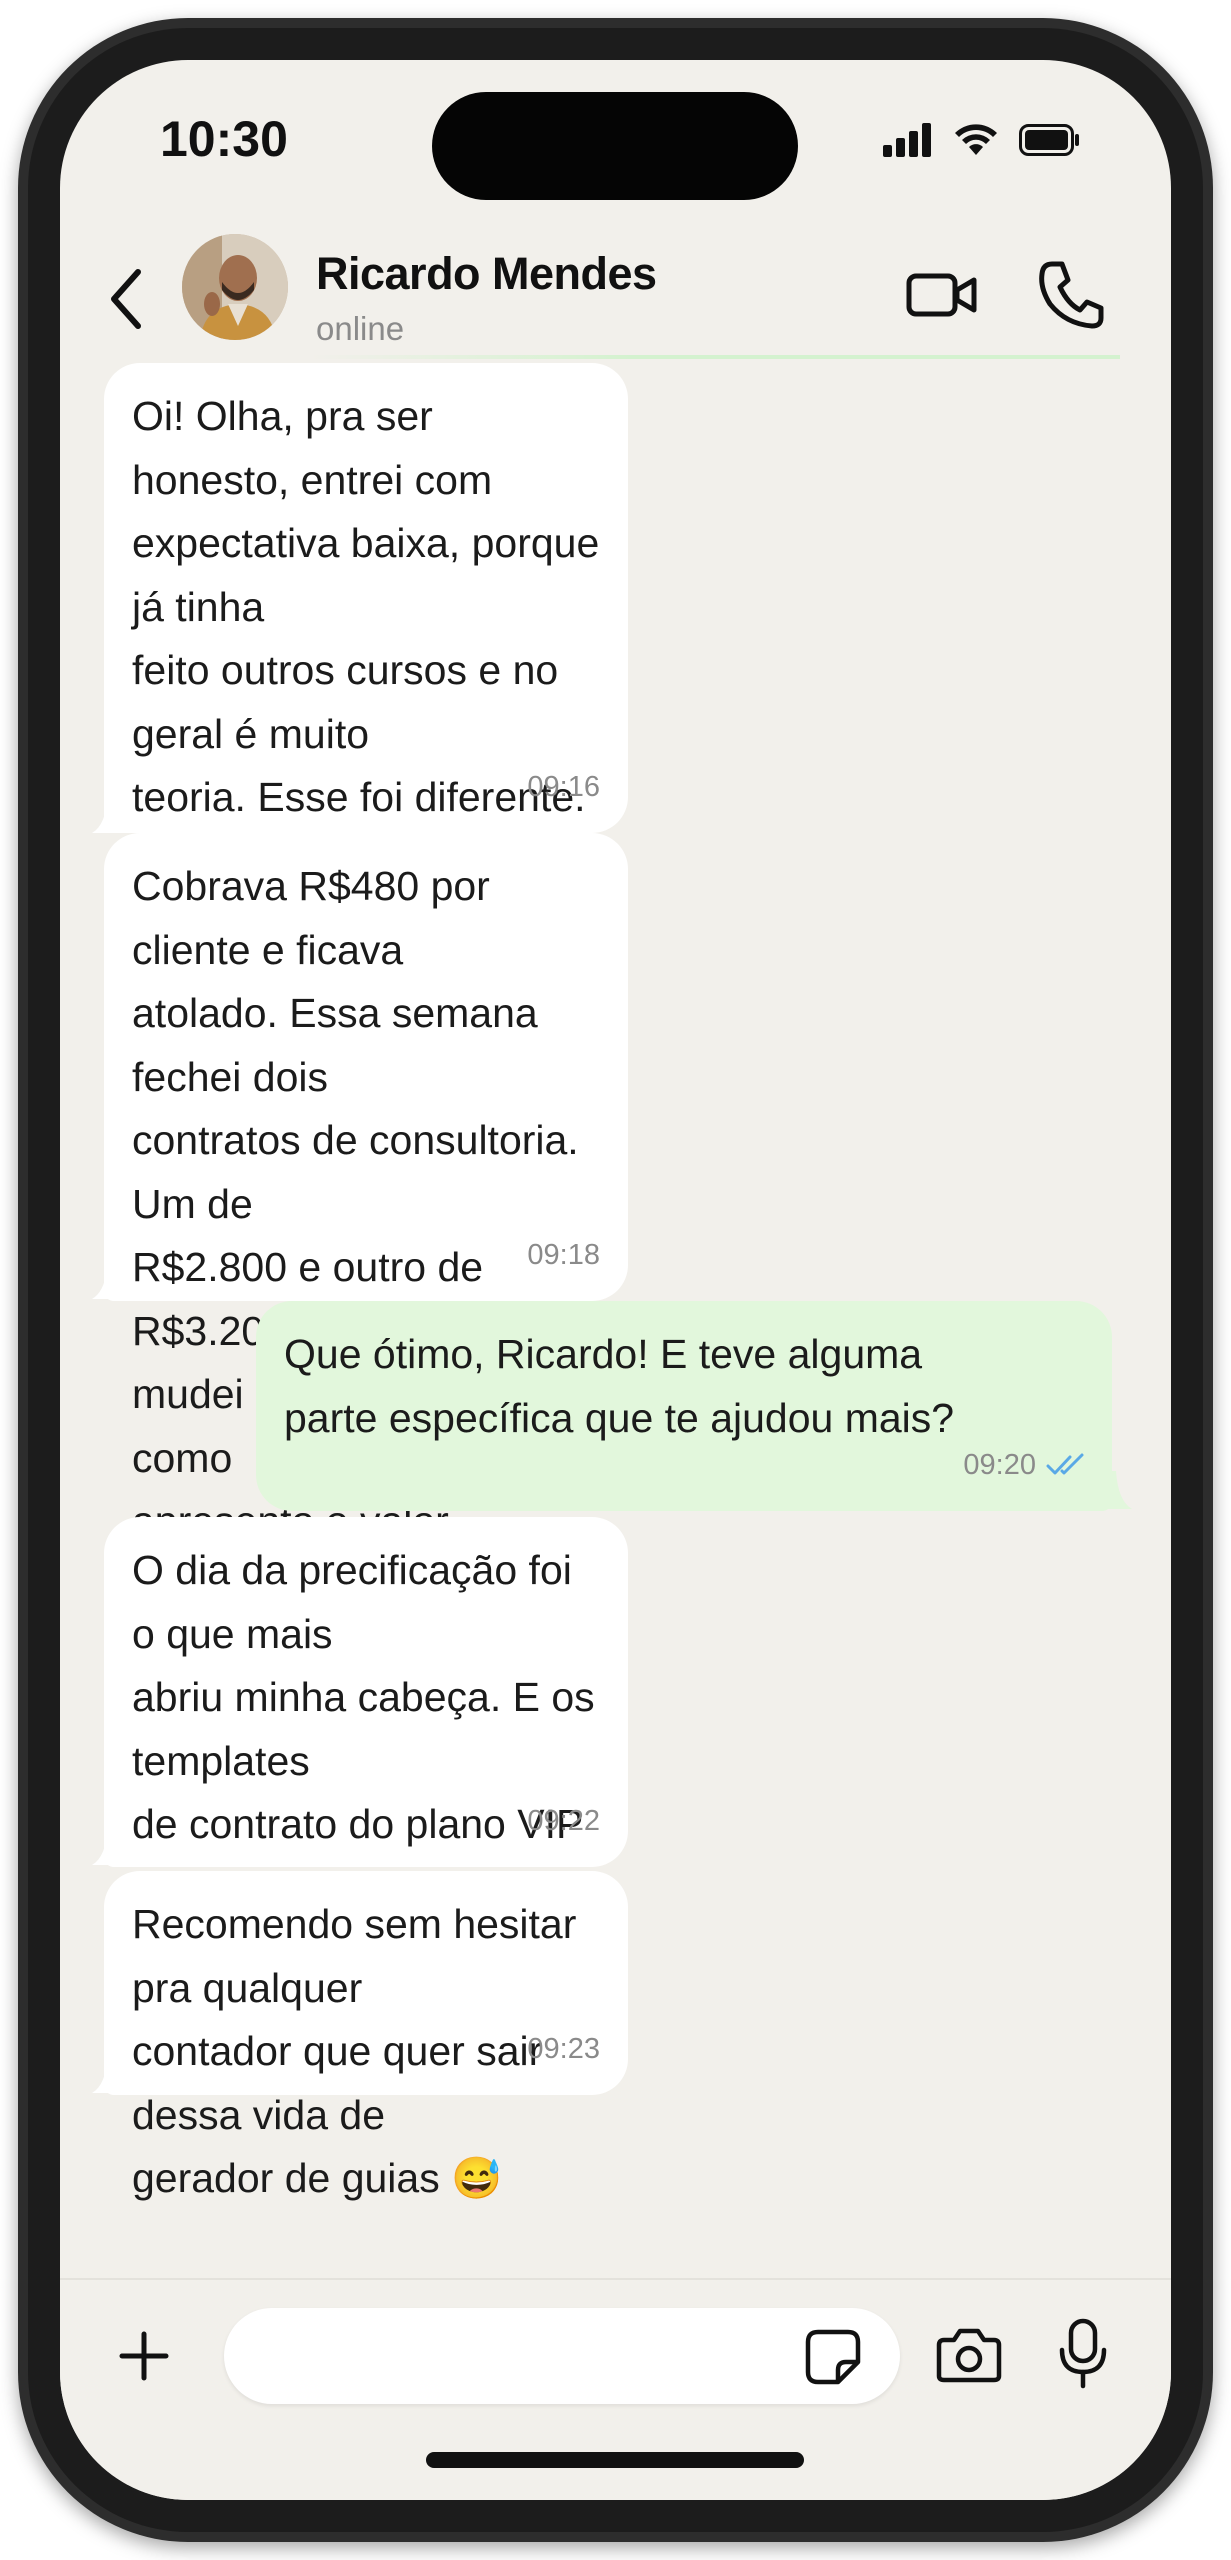  I want to click on avatar, so click(235, 287).